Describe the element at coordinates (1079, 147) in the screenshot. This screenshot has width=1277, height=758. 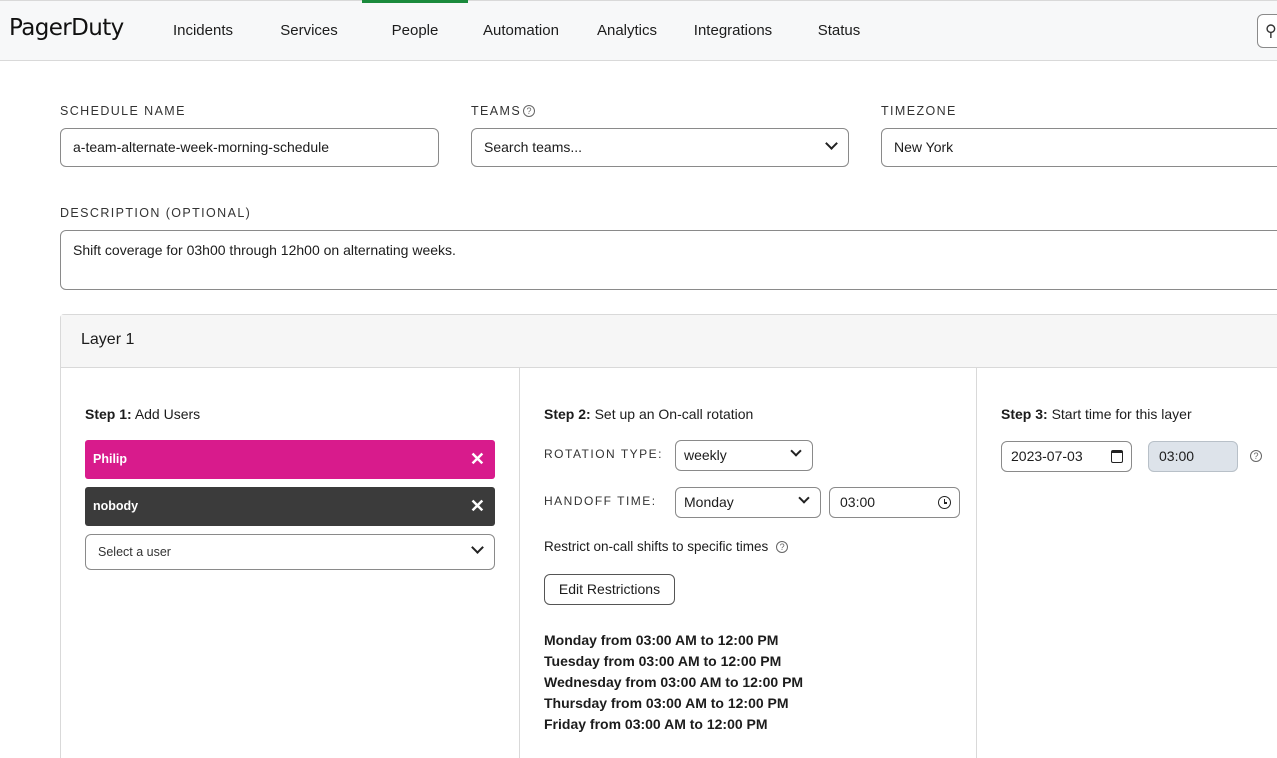
I see `timezone-select: New York` at that location.